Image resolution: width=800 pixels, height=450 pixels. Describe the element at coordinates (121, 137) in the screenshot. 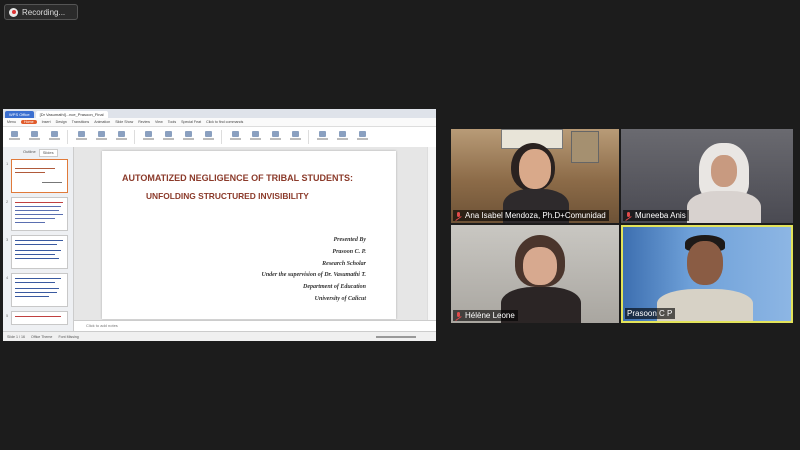

I see `section-icon` at that location.